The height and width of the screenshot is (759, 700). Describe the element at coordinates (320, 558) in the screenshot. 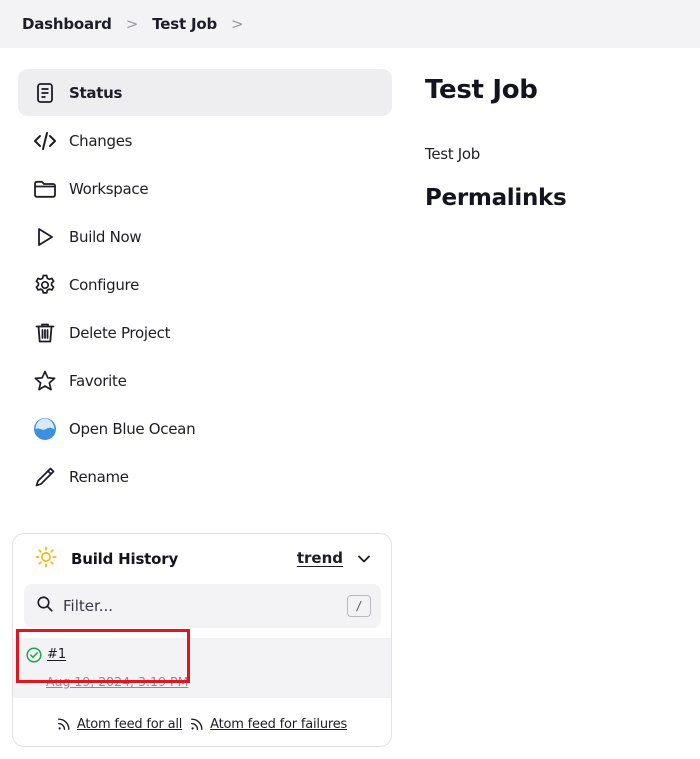

I see `trend-link: trend` at that location.